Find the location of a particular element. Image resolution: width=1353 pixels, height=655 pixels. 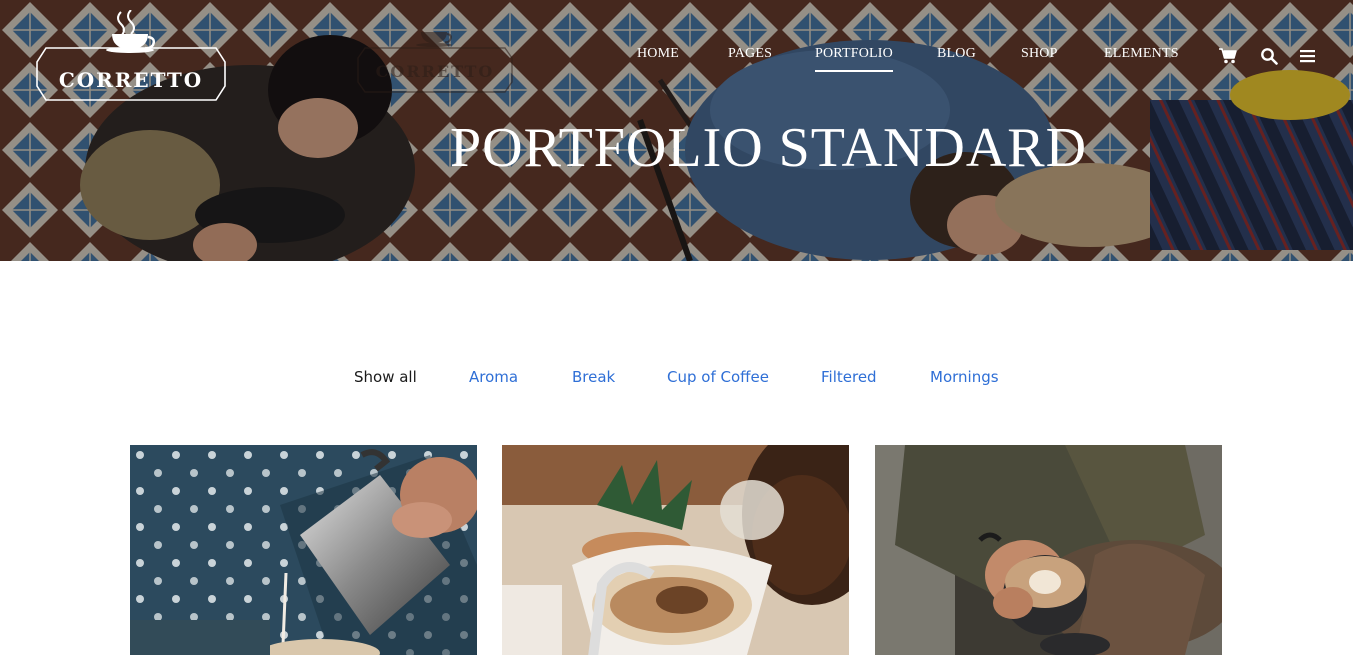

pour-over-coffee-photo is located at coordinates (675, 550).